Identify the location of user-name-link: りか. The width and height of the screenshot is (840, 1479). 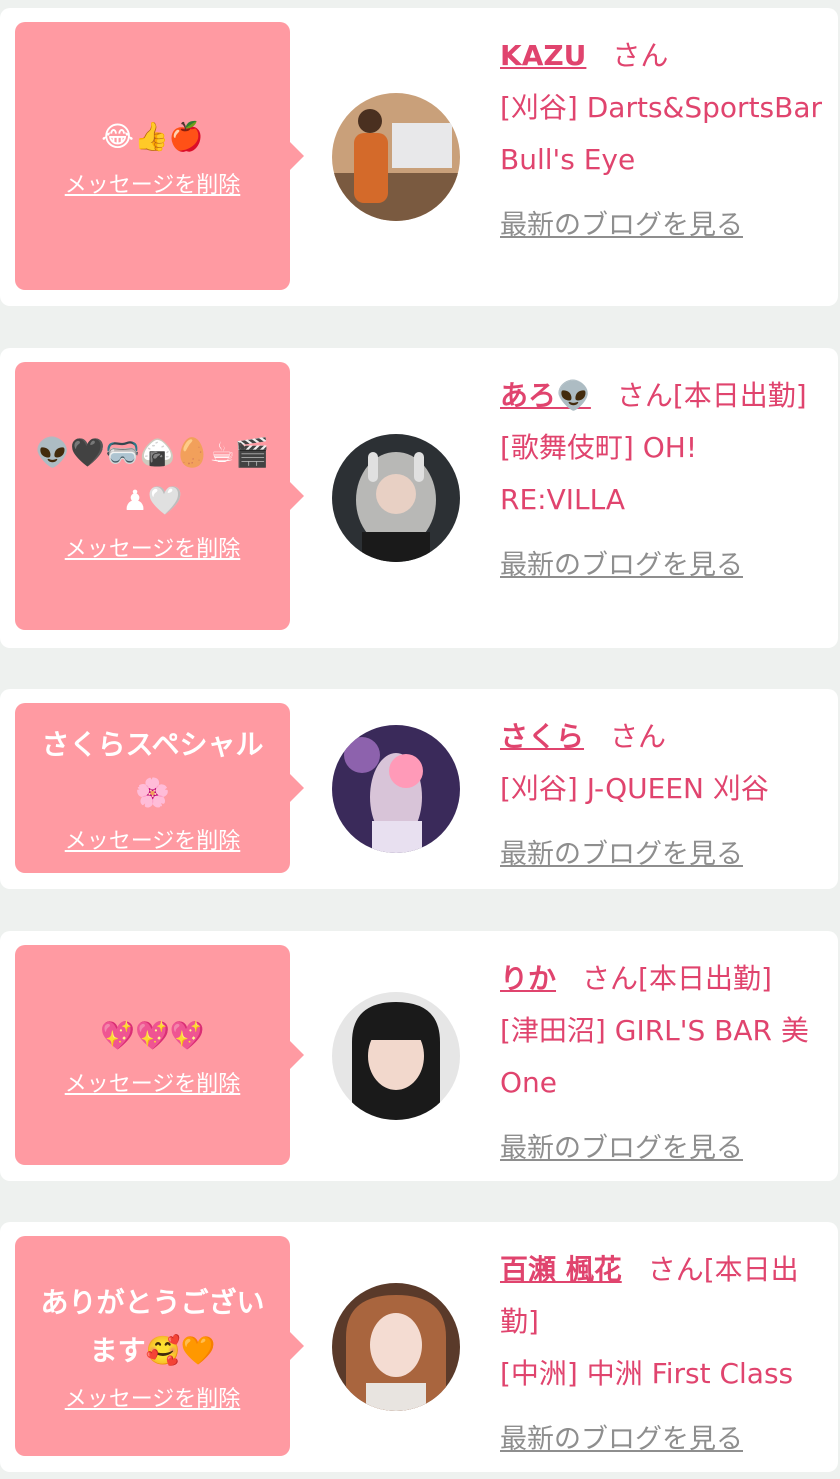
(528, 978).